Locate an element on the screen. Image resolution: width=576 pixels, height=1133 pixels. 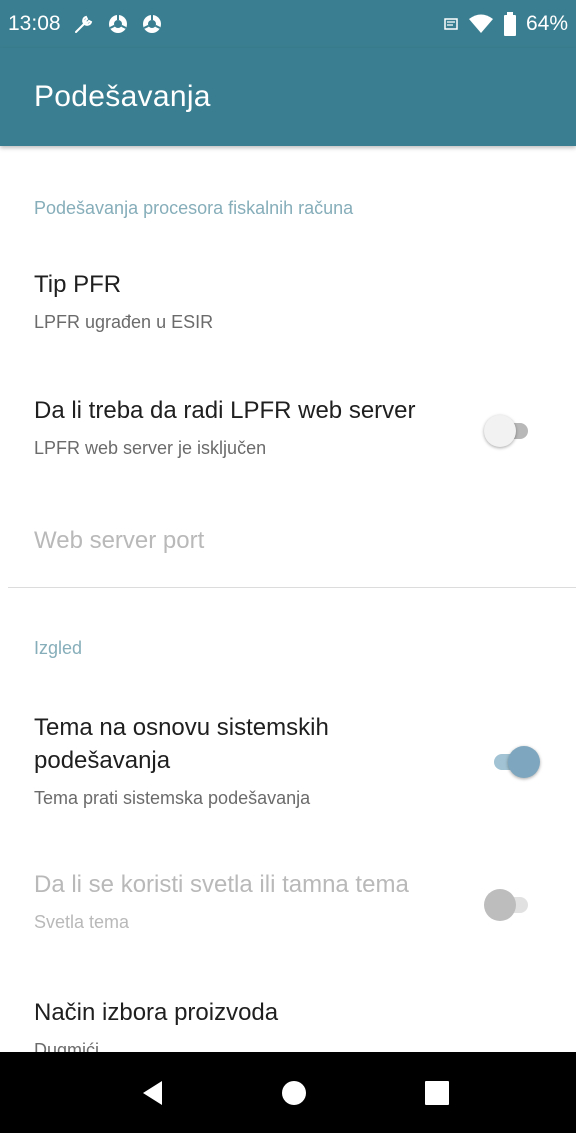
pref-tip-pfr: Tip PFR LPFR ugrađen u ESIR is located at coordinates (288, 296).